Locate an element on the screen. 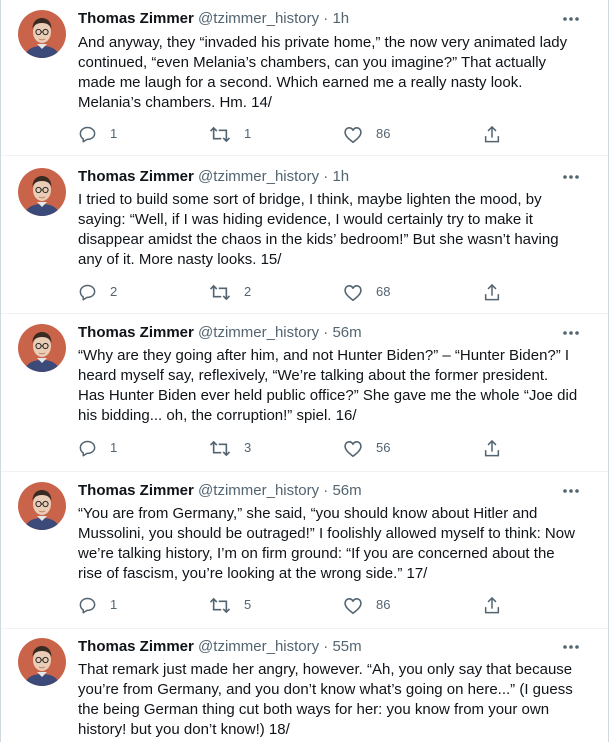 The height and width of the screenshot is (742, 610). retweet-button: 5 is located at coordinates (230, 605).